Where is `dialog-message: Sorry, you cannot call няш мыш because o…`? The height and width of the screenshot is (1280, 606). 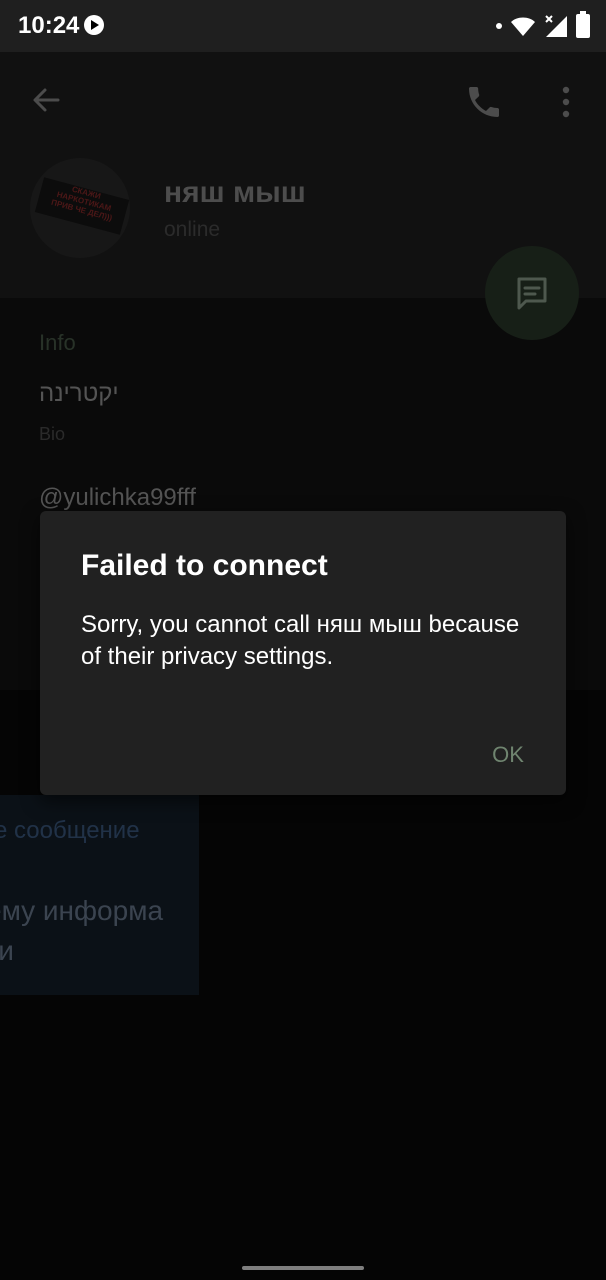
dialog-message: Sorry, you cannot call няш мыш because o… is located at coordinates (300, 640).